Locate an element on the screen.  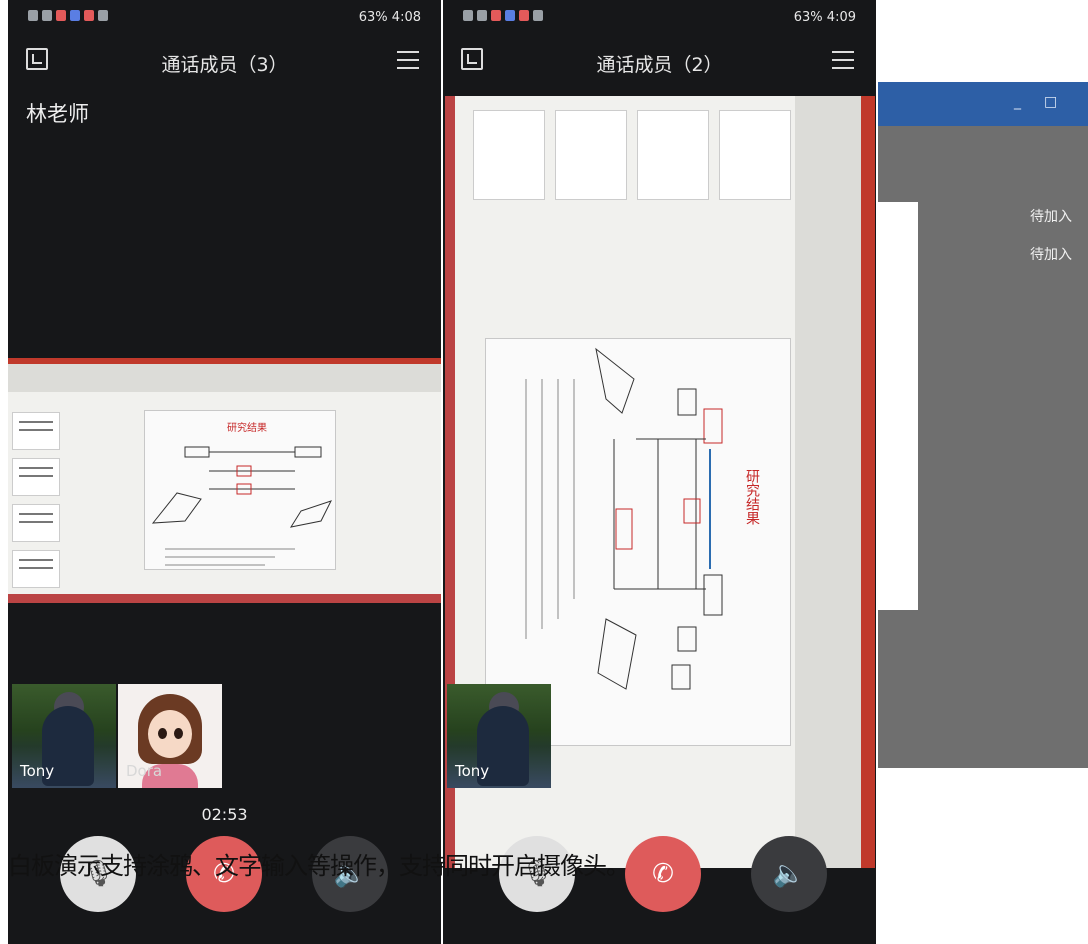
status-bar: 63% 4:09 is located at coordinates (659, 20).